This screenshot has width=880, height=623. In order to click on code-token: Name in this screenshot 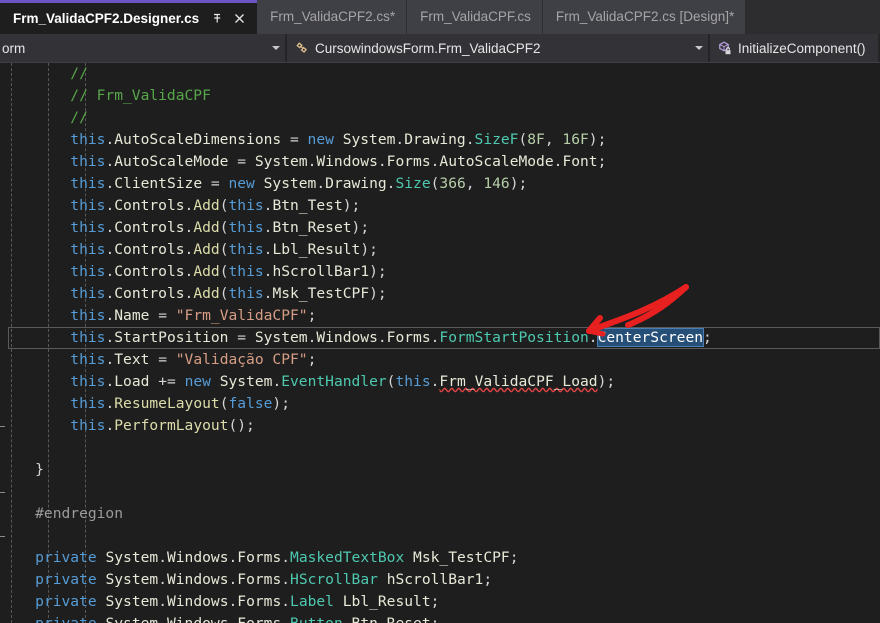, I will do `click(132, 315)`.